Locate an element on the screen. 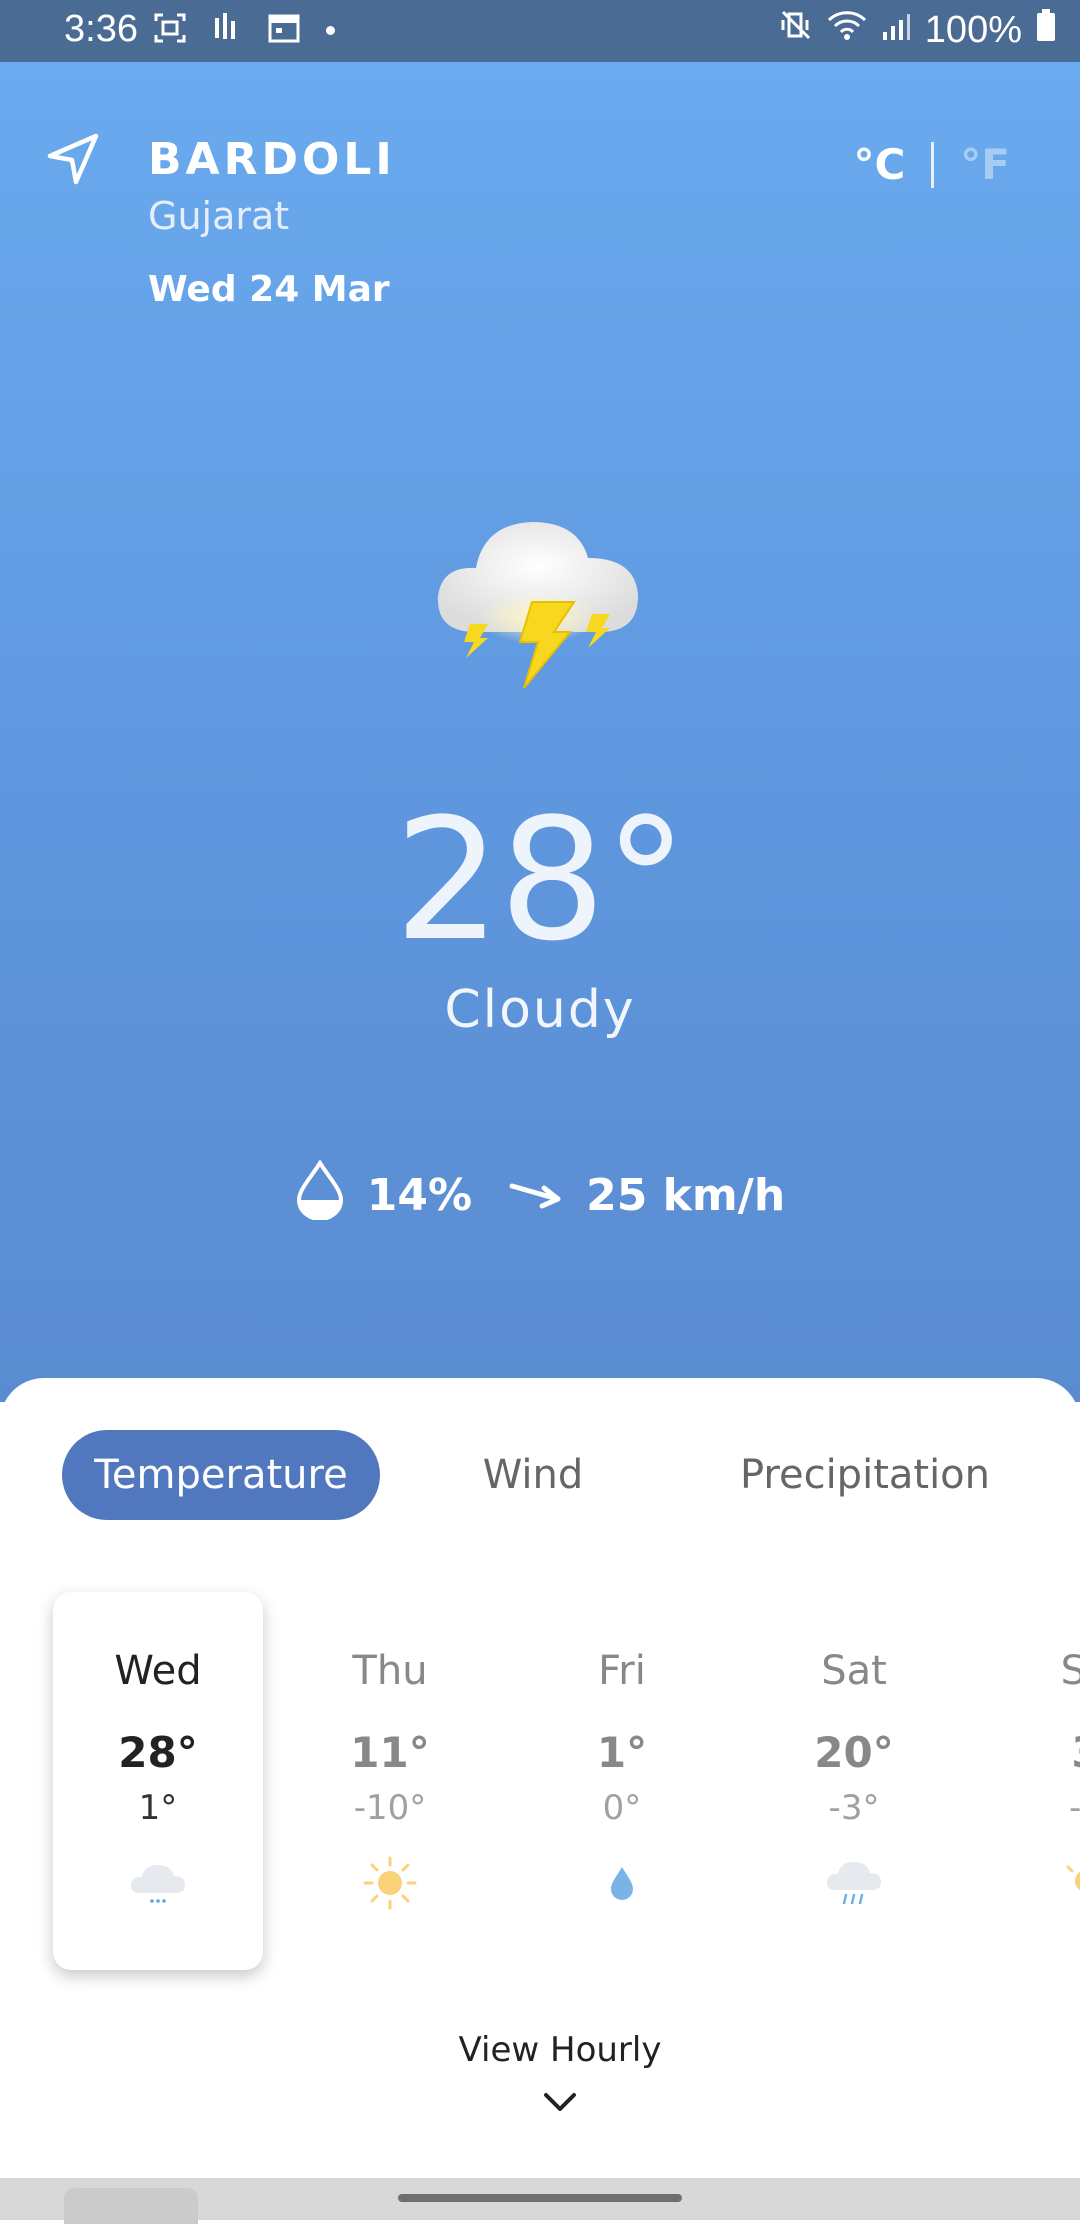 The image size is (1080, 2224). forecast-tabs: Temperature Wind Precipitation is located at coordinates (542, 1475).